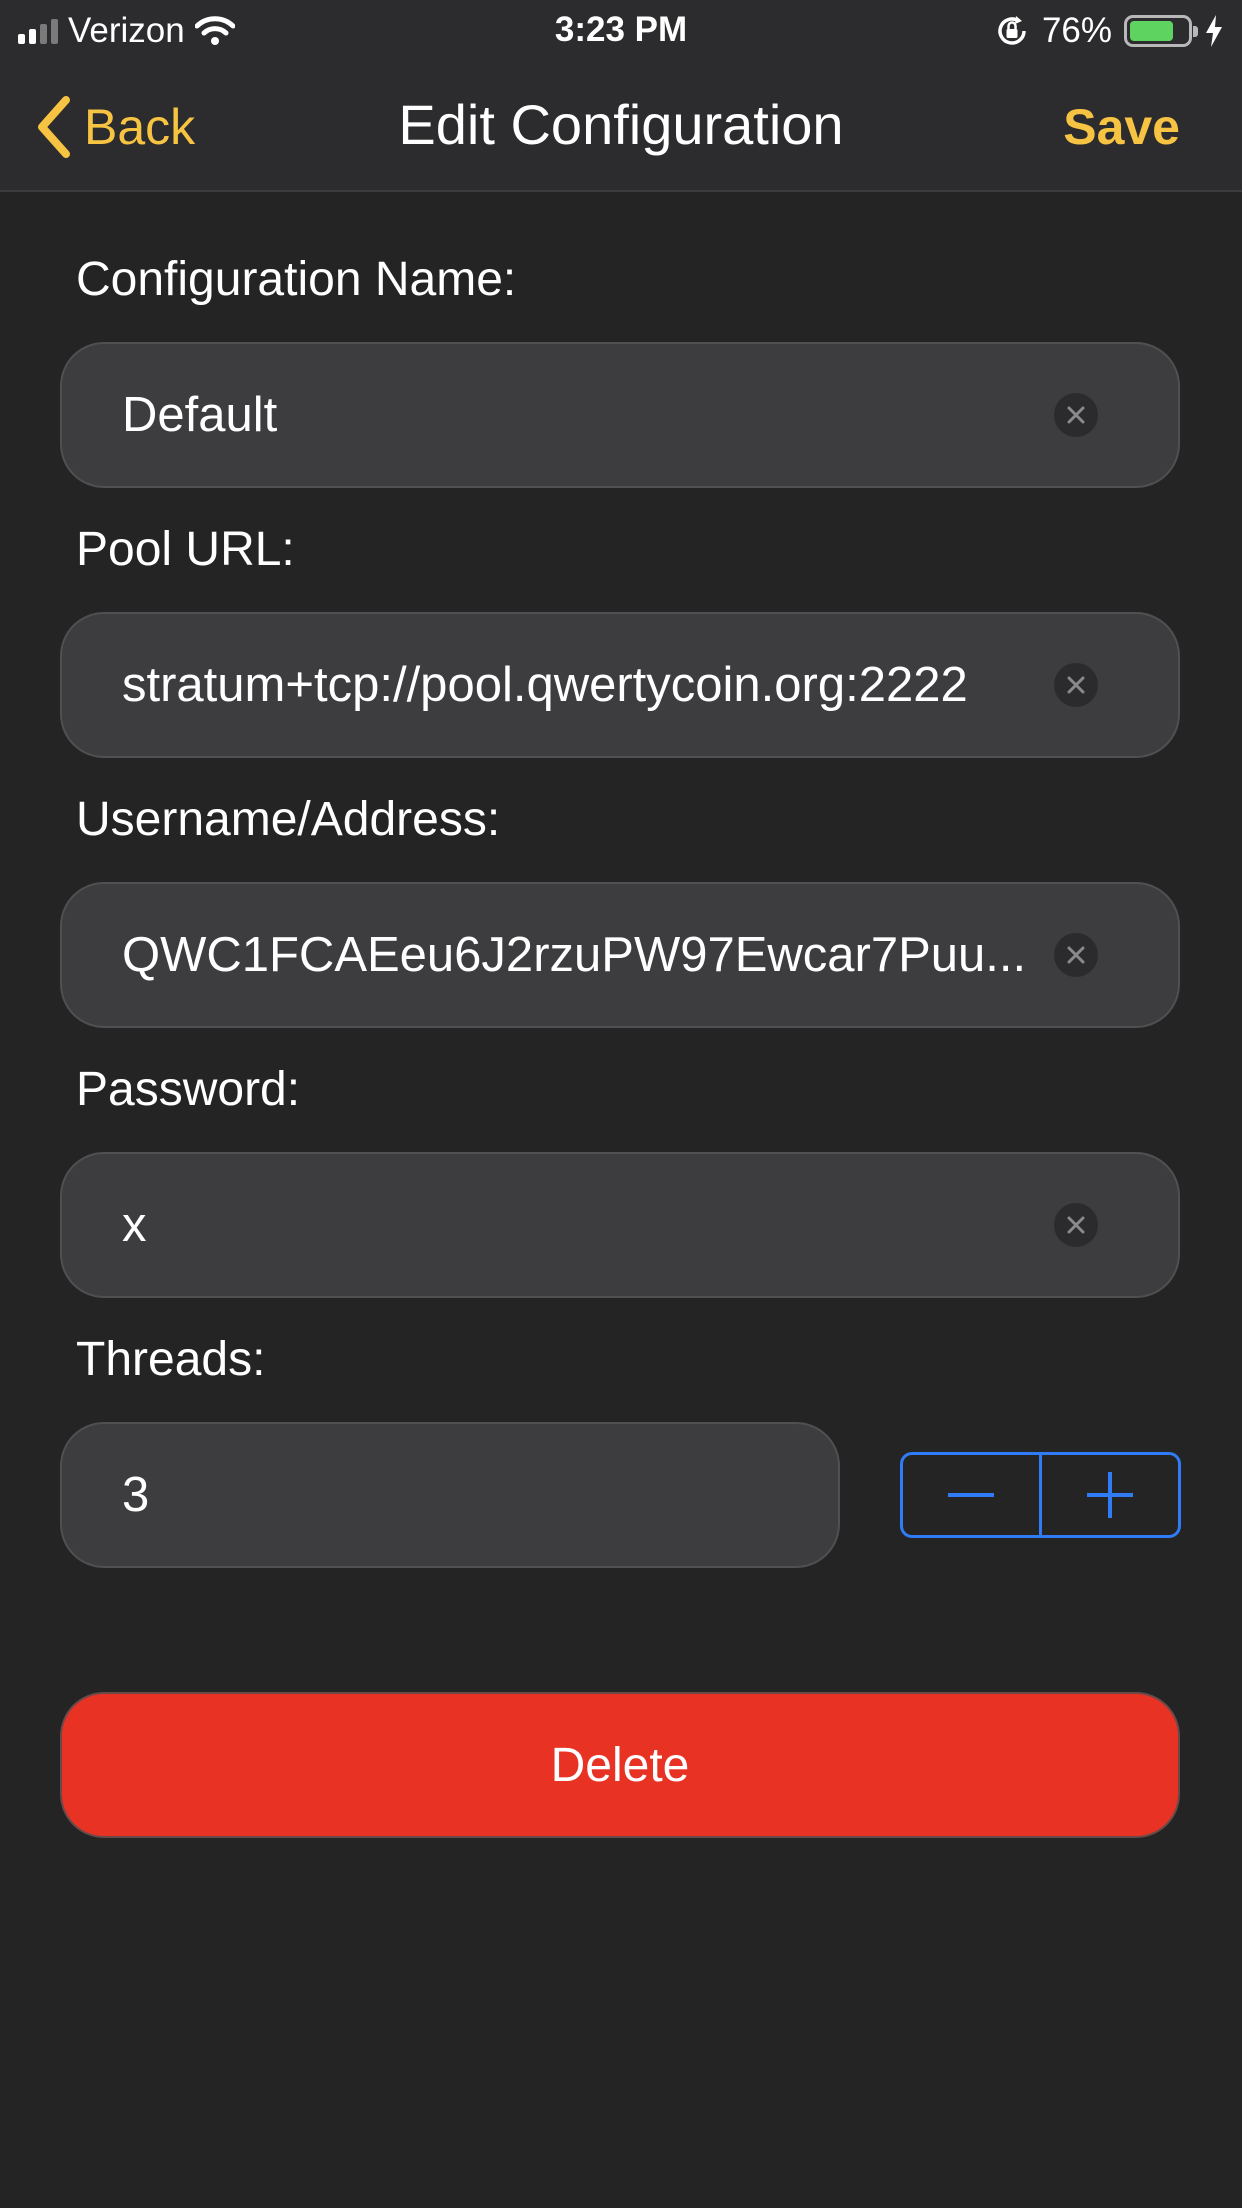 The width and height of the screenshot is (1242, 2208). Describe the element at coordinates (621, 31) in the screenshot. I see `status-bar: Verizon 3:23 PM 76%` at that location.